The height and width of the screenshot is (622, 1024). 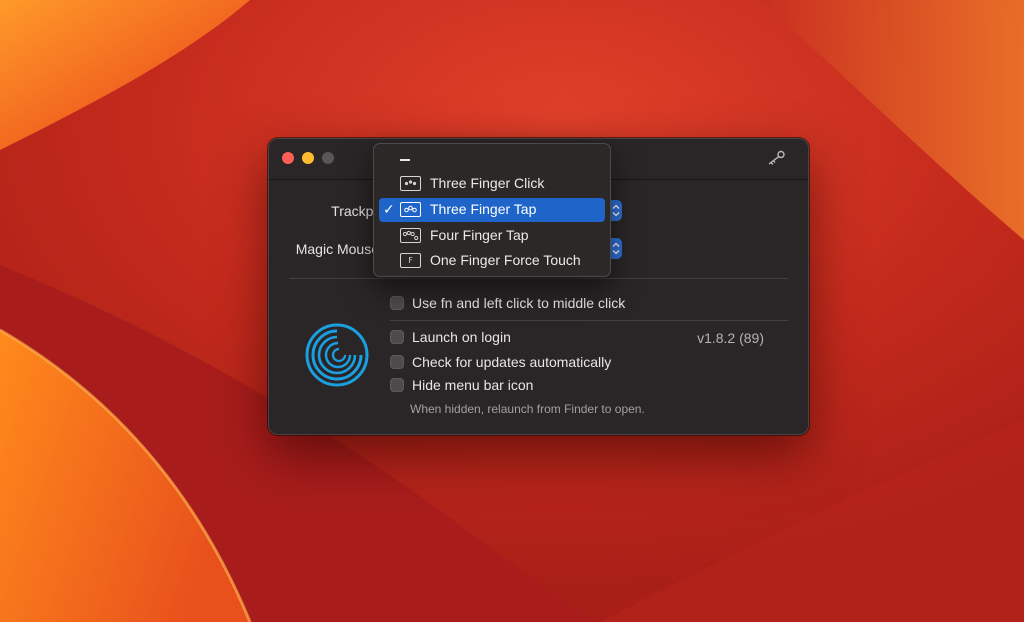 I want to click on check-updates-option: Check for updates automatically, so click(x=500, y=362).